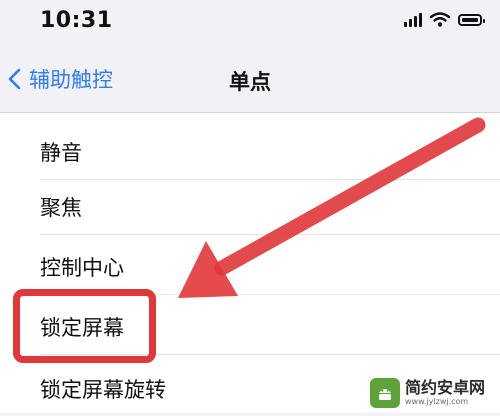 The height and width of the screenshot is (416, 500). I want to click on watermark-logo, so click(385, 393).